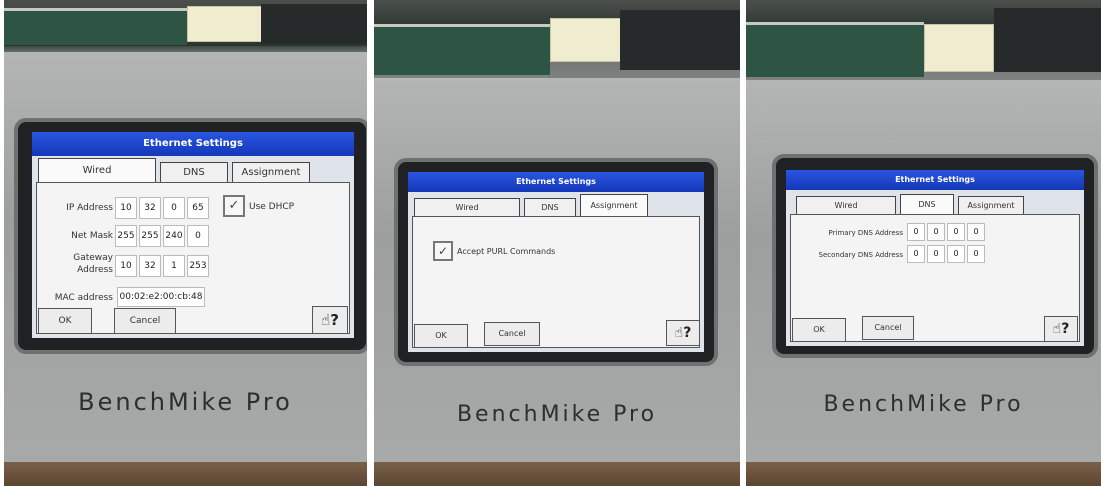  Describe the element at coordinates (976, 232) in the screenshot. I see `primary-dns-octet-4: 0` at that location.